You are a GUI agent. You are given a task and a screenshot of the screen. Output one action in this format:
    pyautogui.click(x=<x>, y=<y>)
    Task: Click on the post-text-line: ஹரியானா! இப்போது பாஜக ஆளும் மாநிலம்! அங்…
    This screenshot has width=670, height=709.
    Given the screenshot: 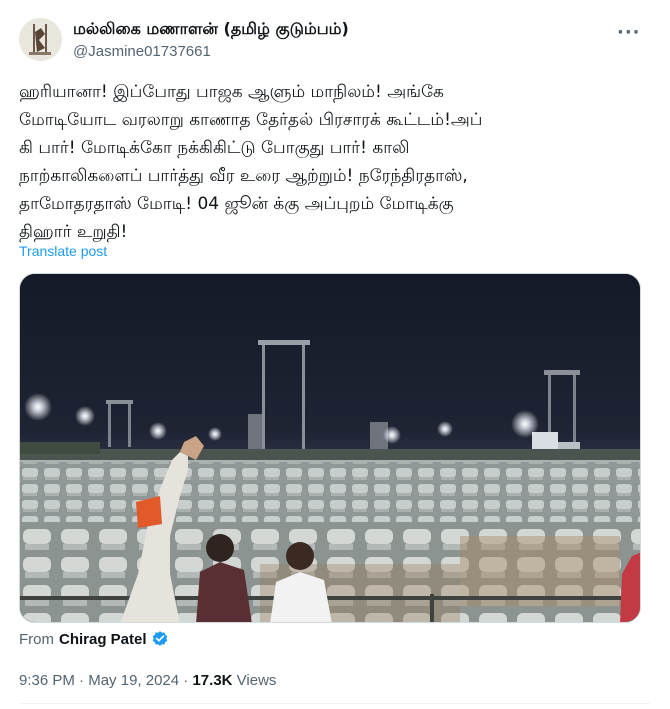 What is the action you would take?
    pyautogui.click(x=231, y=92)
    